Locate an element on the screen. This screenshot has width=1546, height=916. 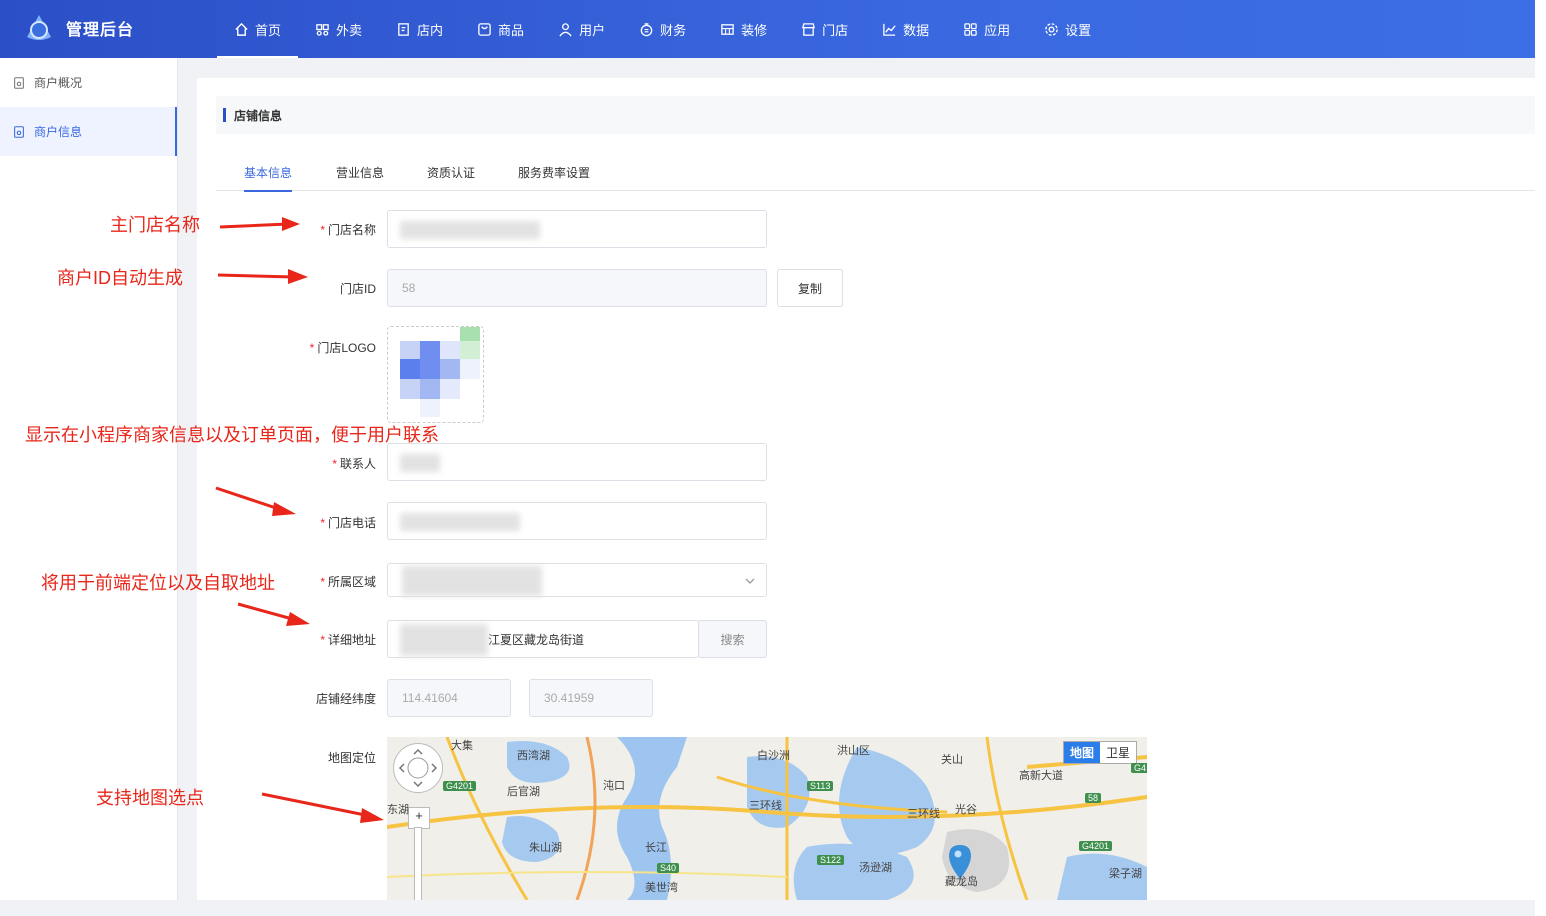
brand: 管理后台 is located at coordinates (79, 28).